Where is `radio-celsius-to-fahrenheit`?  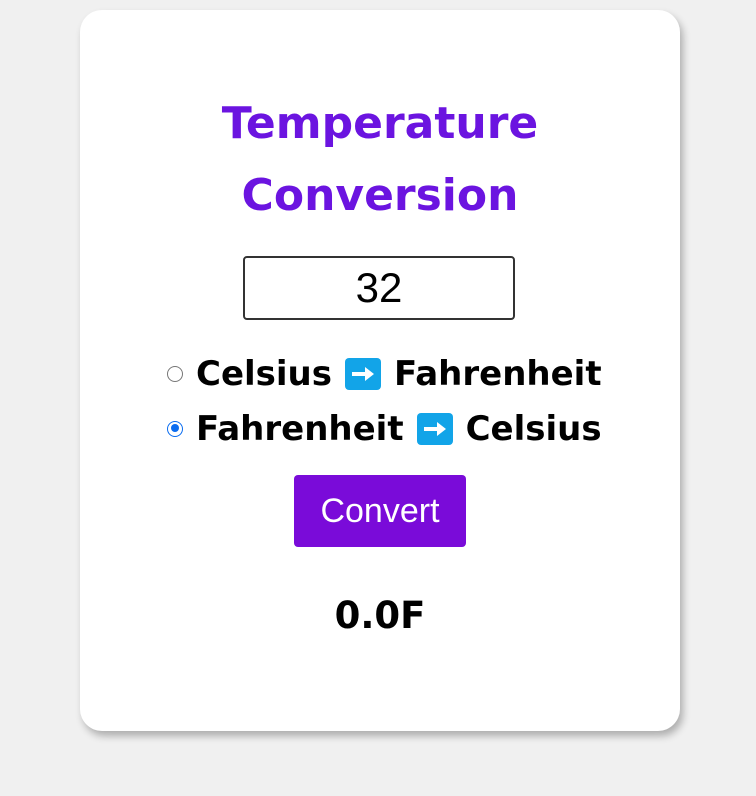
radio-celsius-to-fahrenheit is located at coordinates (175, 373).